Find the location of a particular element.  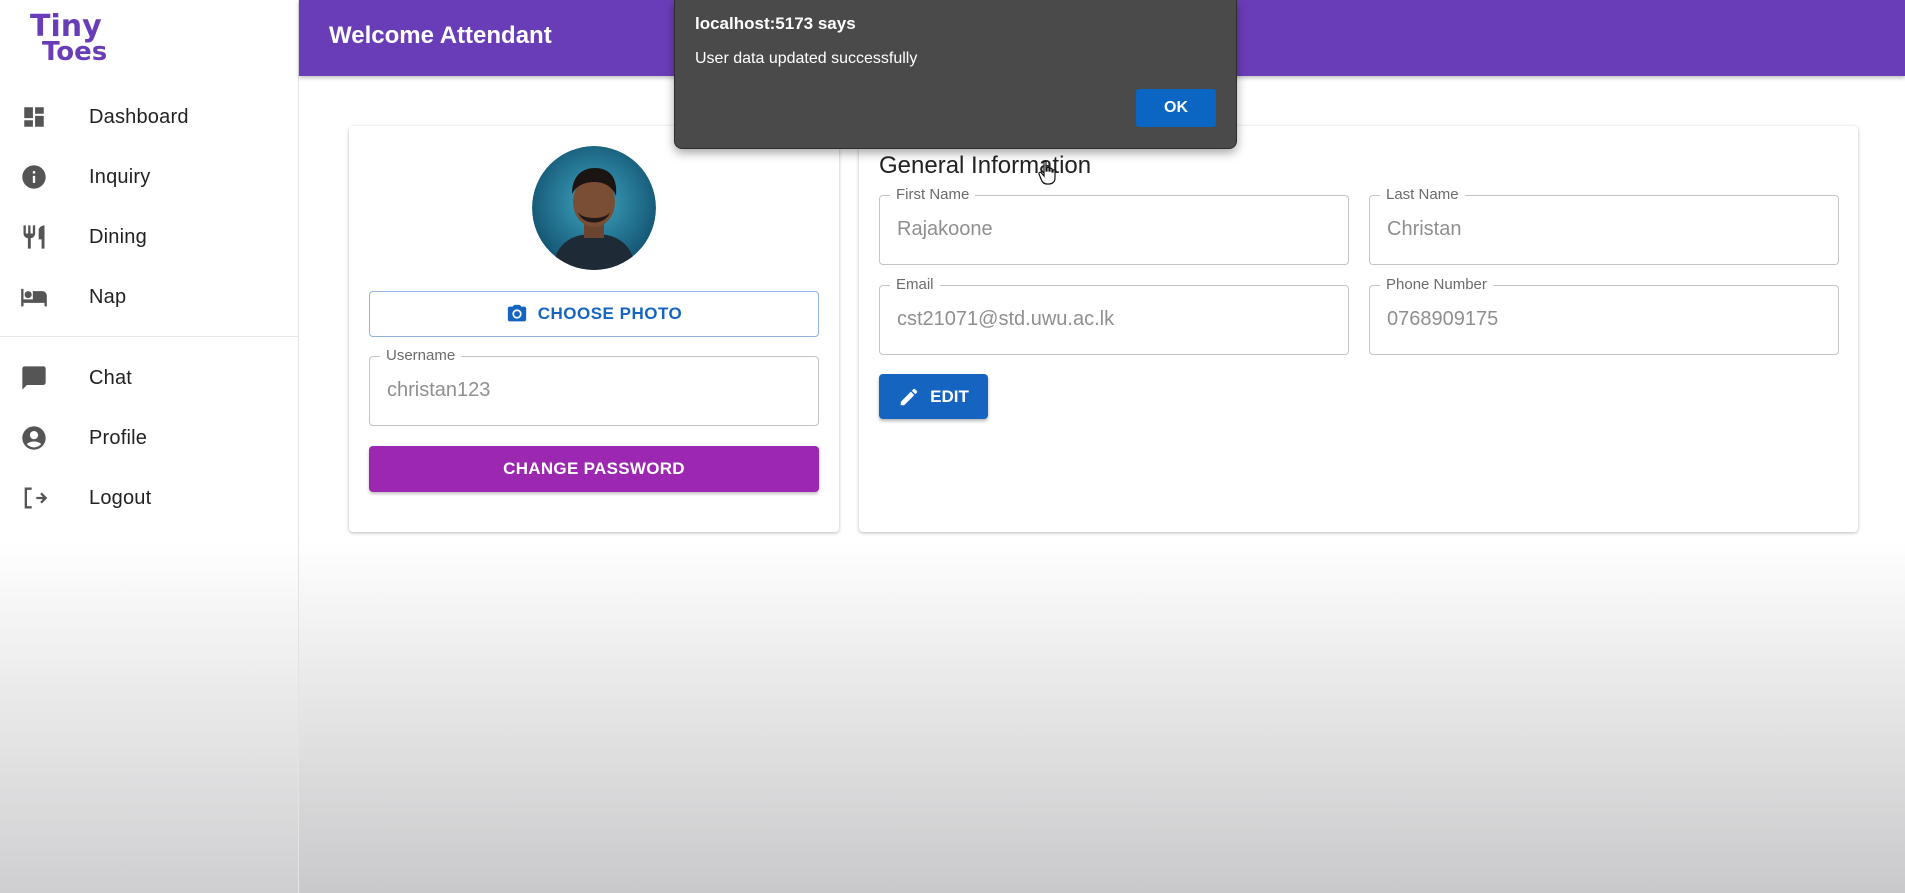

change-password-button: CHANGE PASSWORD is located at coordinates (594, 469).